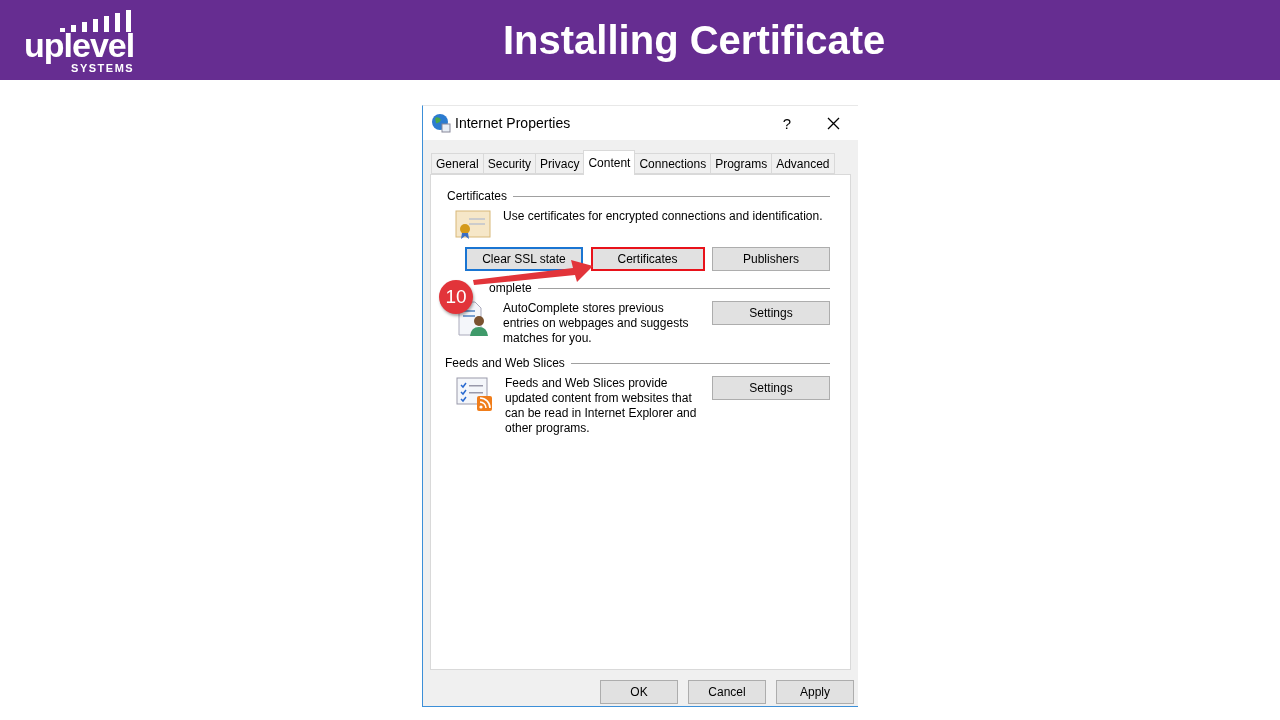  I want to click on section-heading: Feeds and Web Slices, so click(505, 363).